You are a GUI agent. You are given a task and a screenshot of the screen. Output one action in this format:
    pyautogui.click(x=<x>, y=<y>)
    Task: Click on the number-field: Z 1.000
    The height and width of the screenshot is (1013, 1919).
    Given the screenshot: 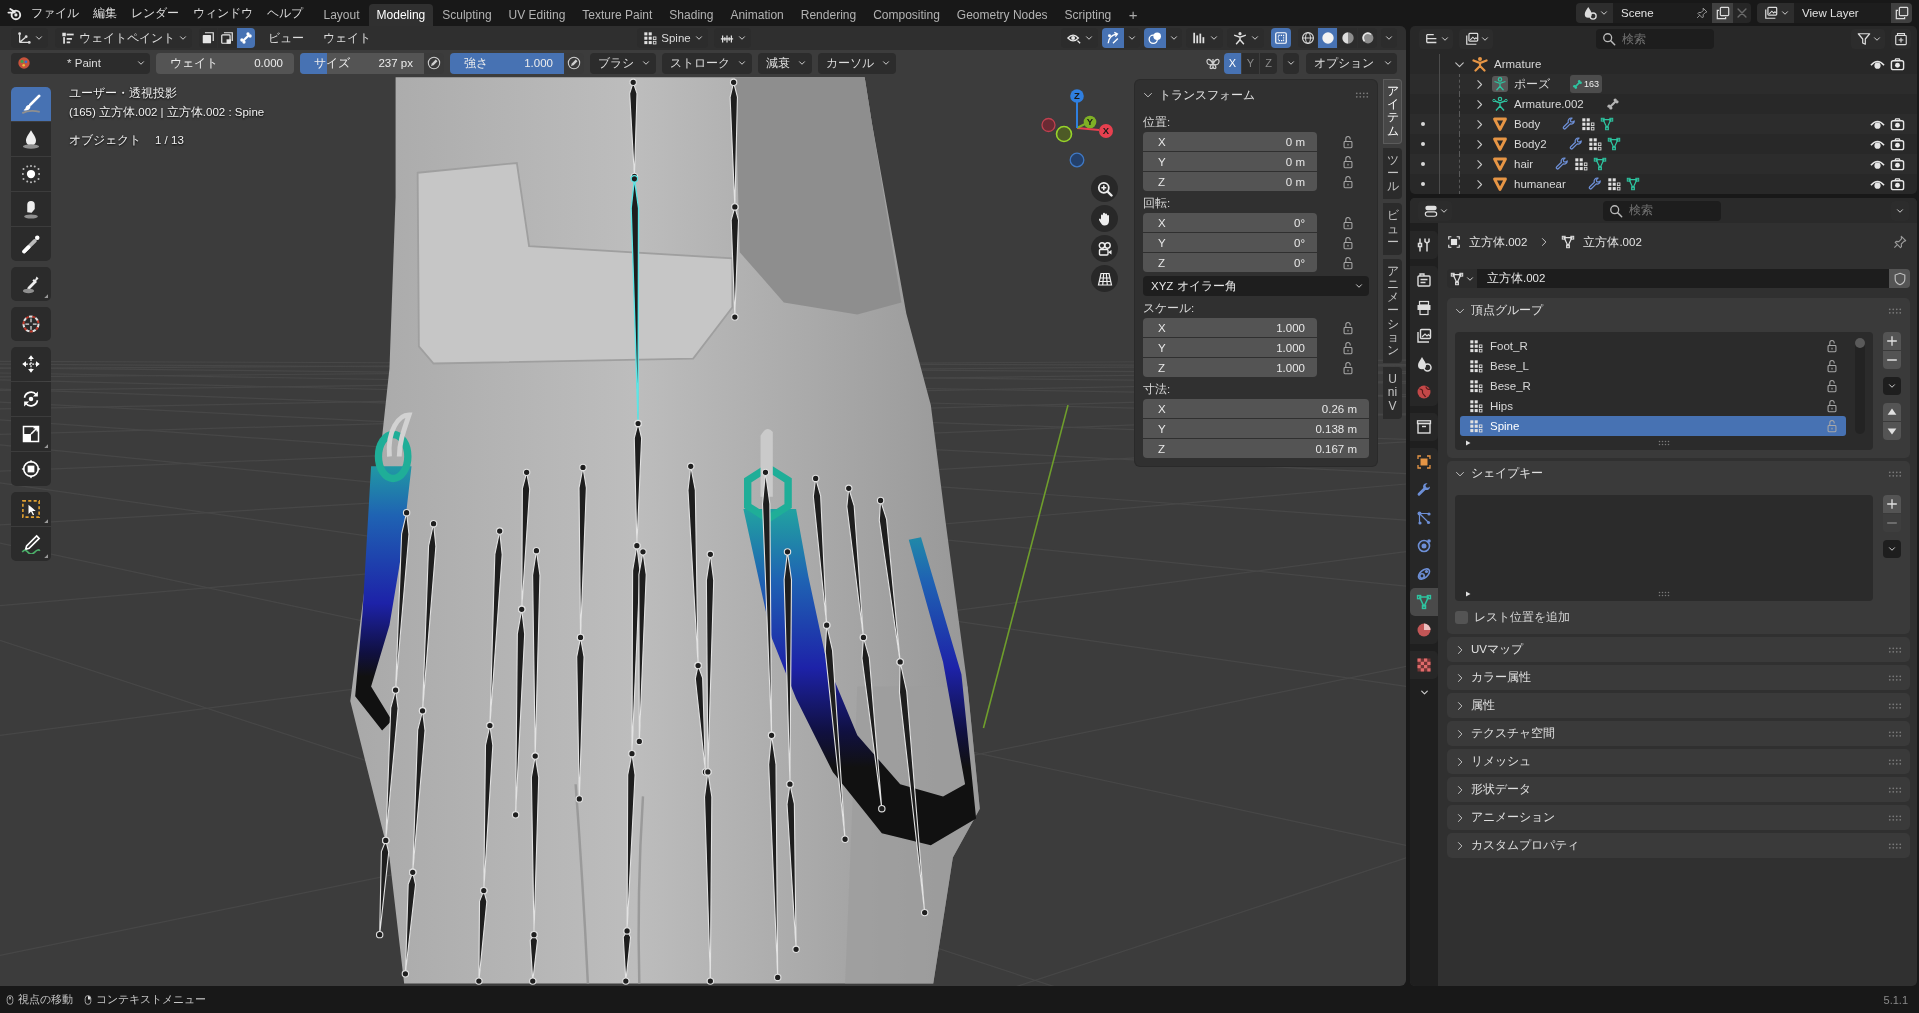 What is the action you would take?
    pyautogui.click(x=1230, y=367)
    